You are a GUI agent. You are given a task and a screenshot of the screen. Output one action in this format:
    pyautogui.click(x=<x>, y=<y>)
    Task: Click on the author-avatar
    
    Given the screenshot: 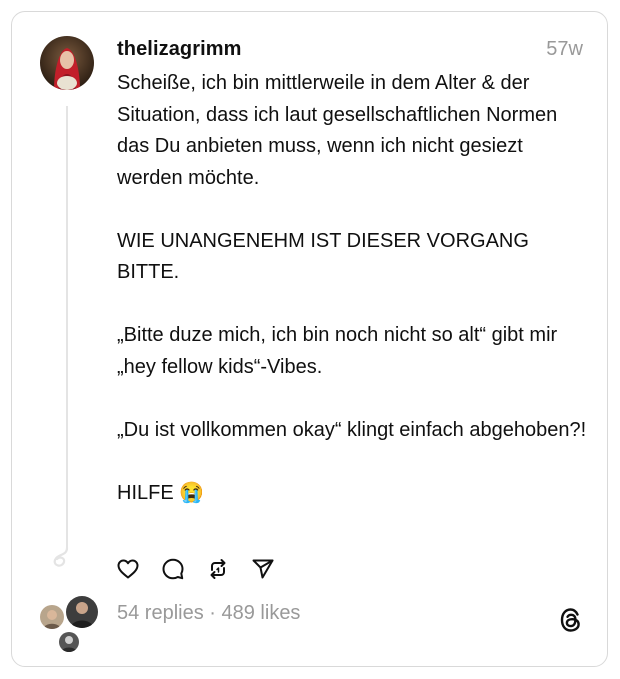 What is the action you would take?
    pyautogui.click(x=67, y=63)
    